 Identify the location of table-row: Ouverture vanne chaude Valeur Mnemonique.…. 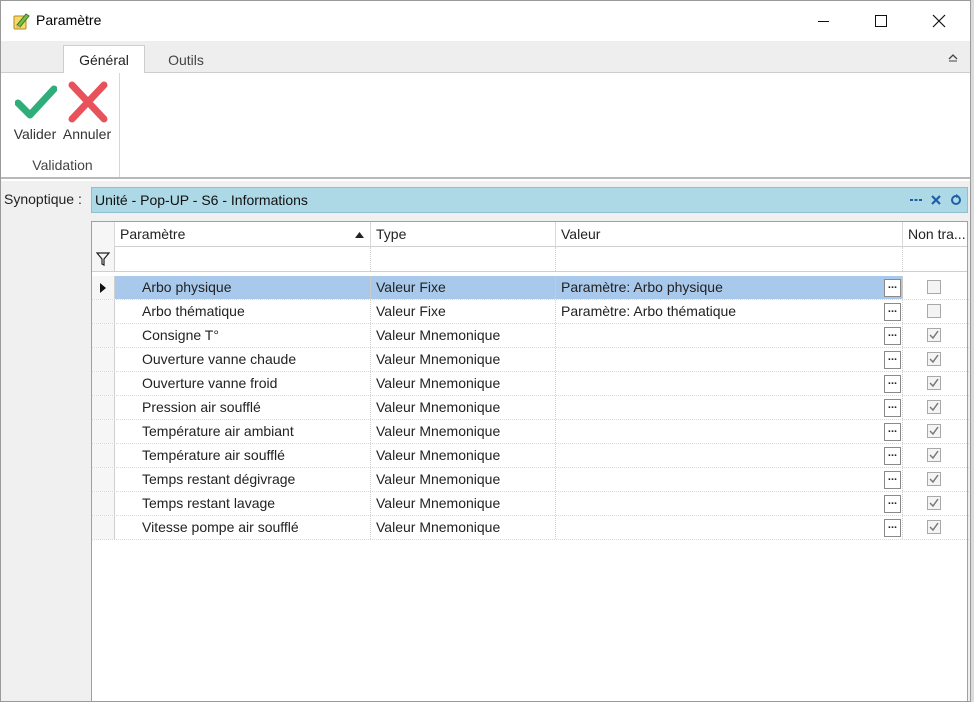
(530, 360).